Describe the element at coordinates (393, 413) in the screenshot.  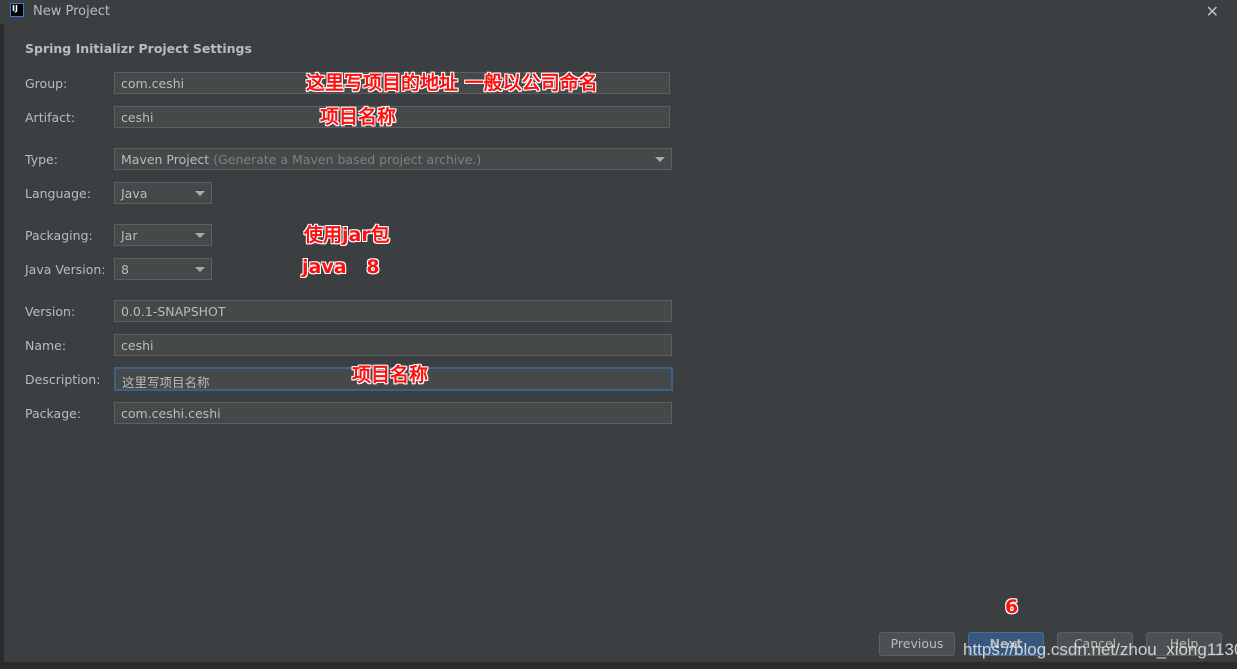
I see `package-input: com.ceshi.ceshi` at that location.